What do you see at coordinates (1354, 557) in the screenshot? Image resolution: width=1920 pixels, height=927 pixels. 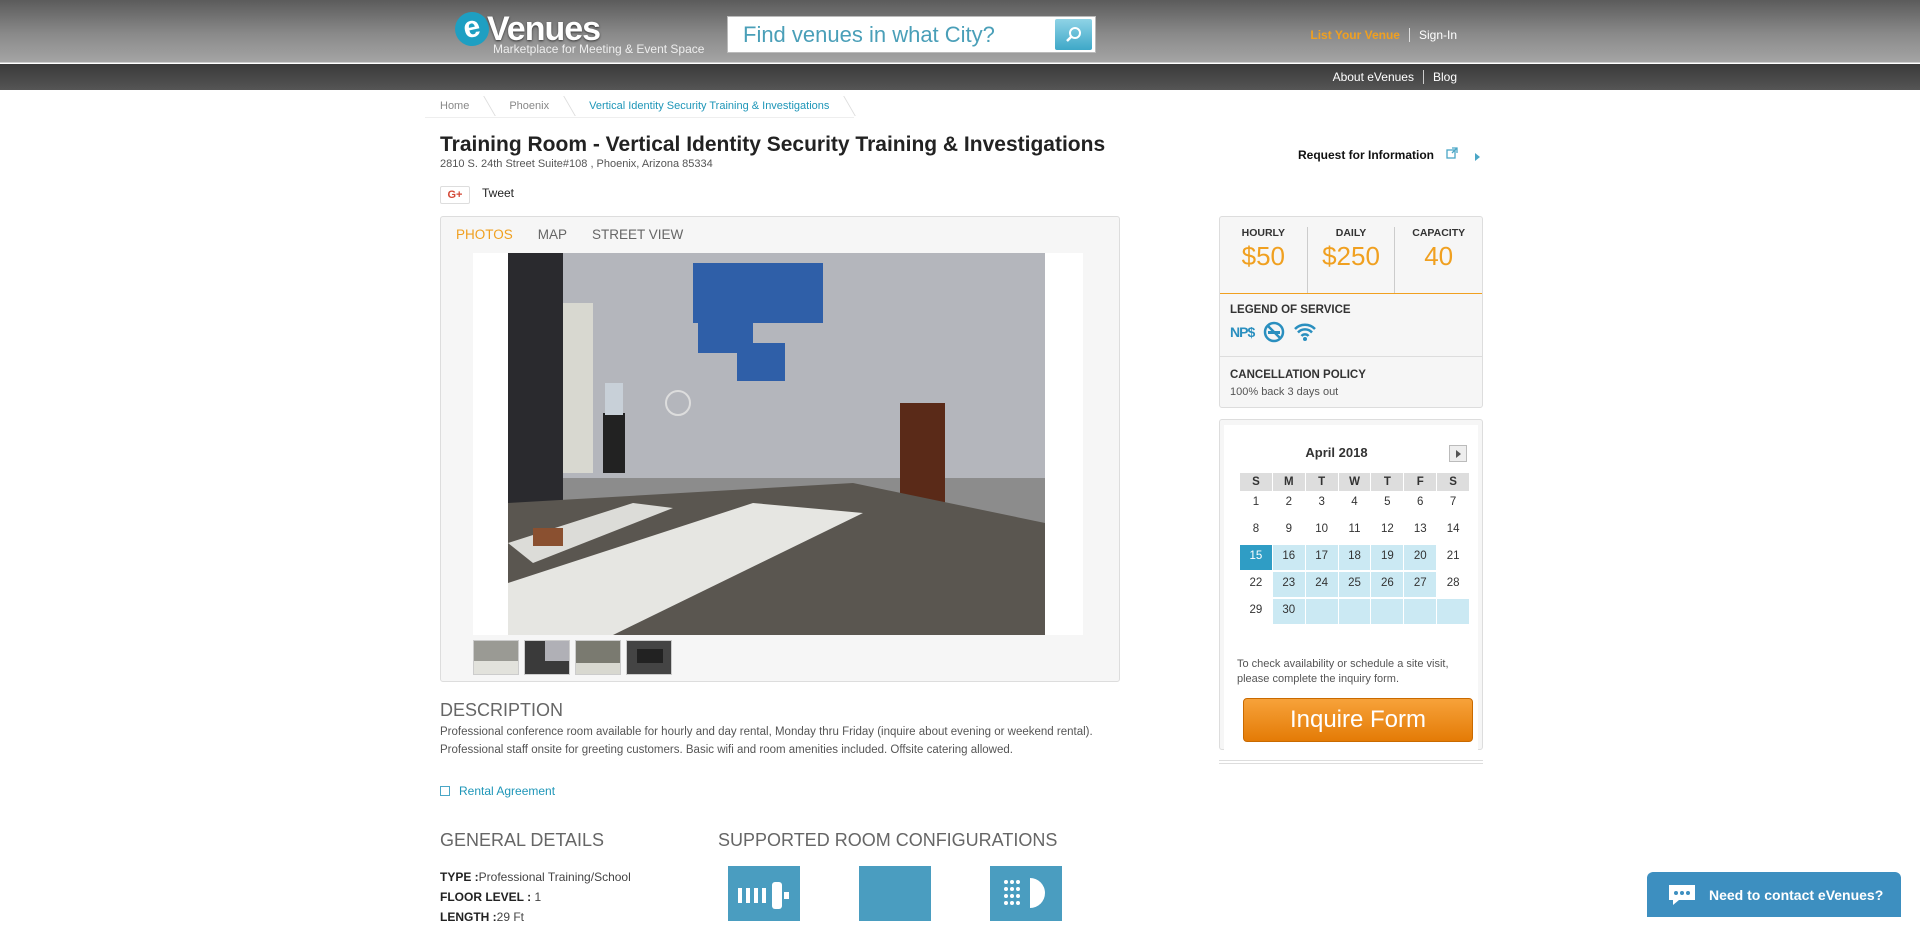 I see `calendar-day: 18` at bounding box center [1354, 557].